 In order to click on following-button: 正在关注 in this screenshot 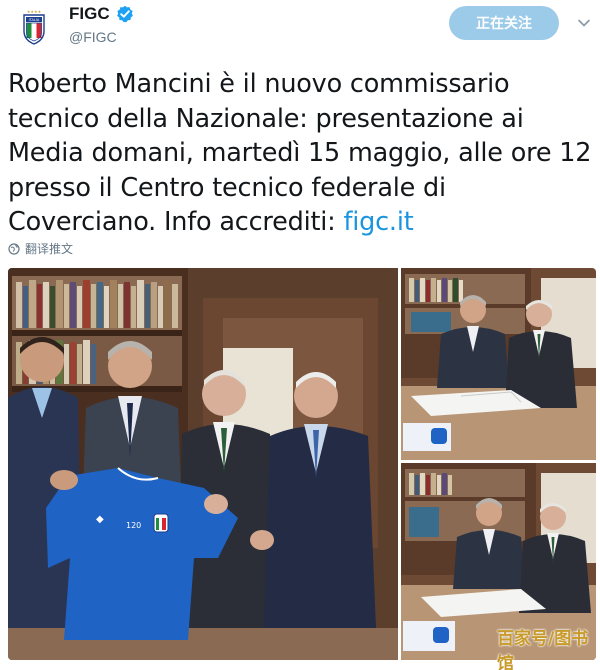, I will do `click(504, 23)`.